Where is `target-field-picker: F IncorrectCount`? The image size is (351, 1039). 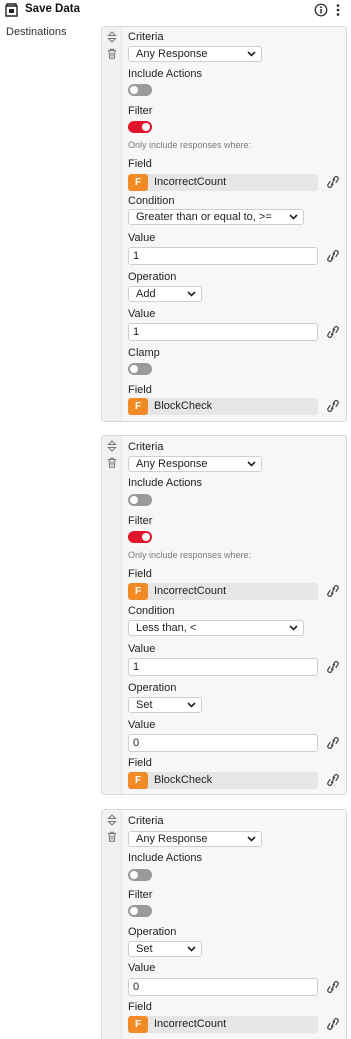
target-field-picker: F IncorrectCount is located at coordinates (223, 1024).